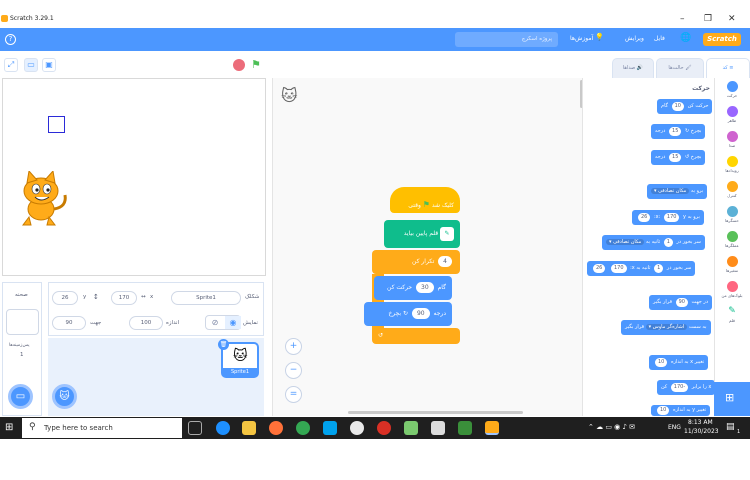  Describe the element at coordinates (611, 427) in the screenshot. I see `system-tray-icons: ⌃ ☁ ▭ ◉ ♪ ✉` at that location.